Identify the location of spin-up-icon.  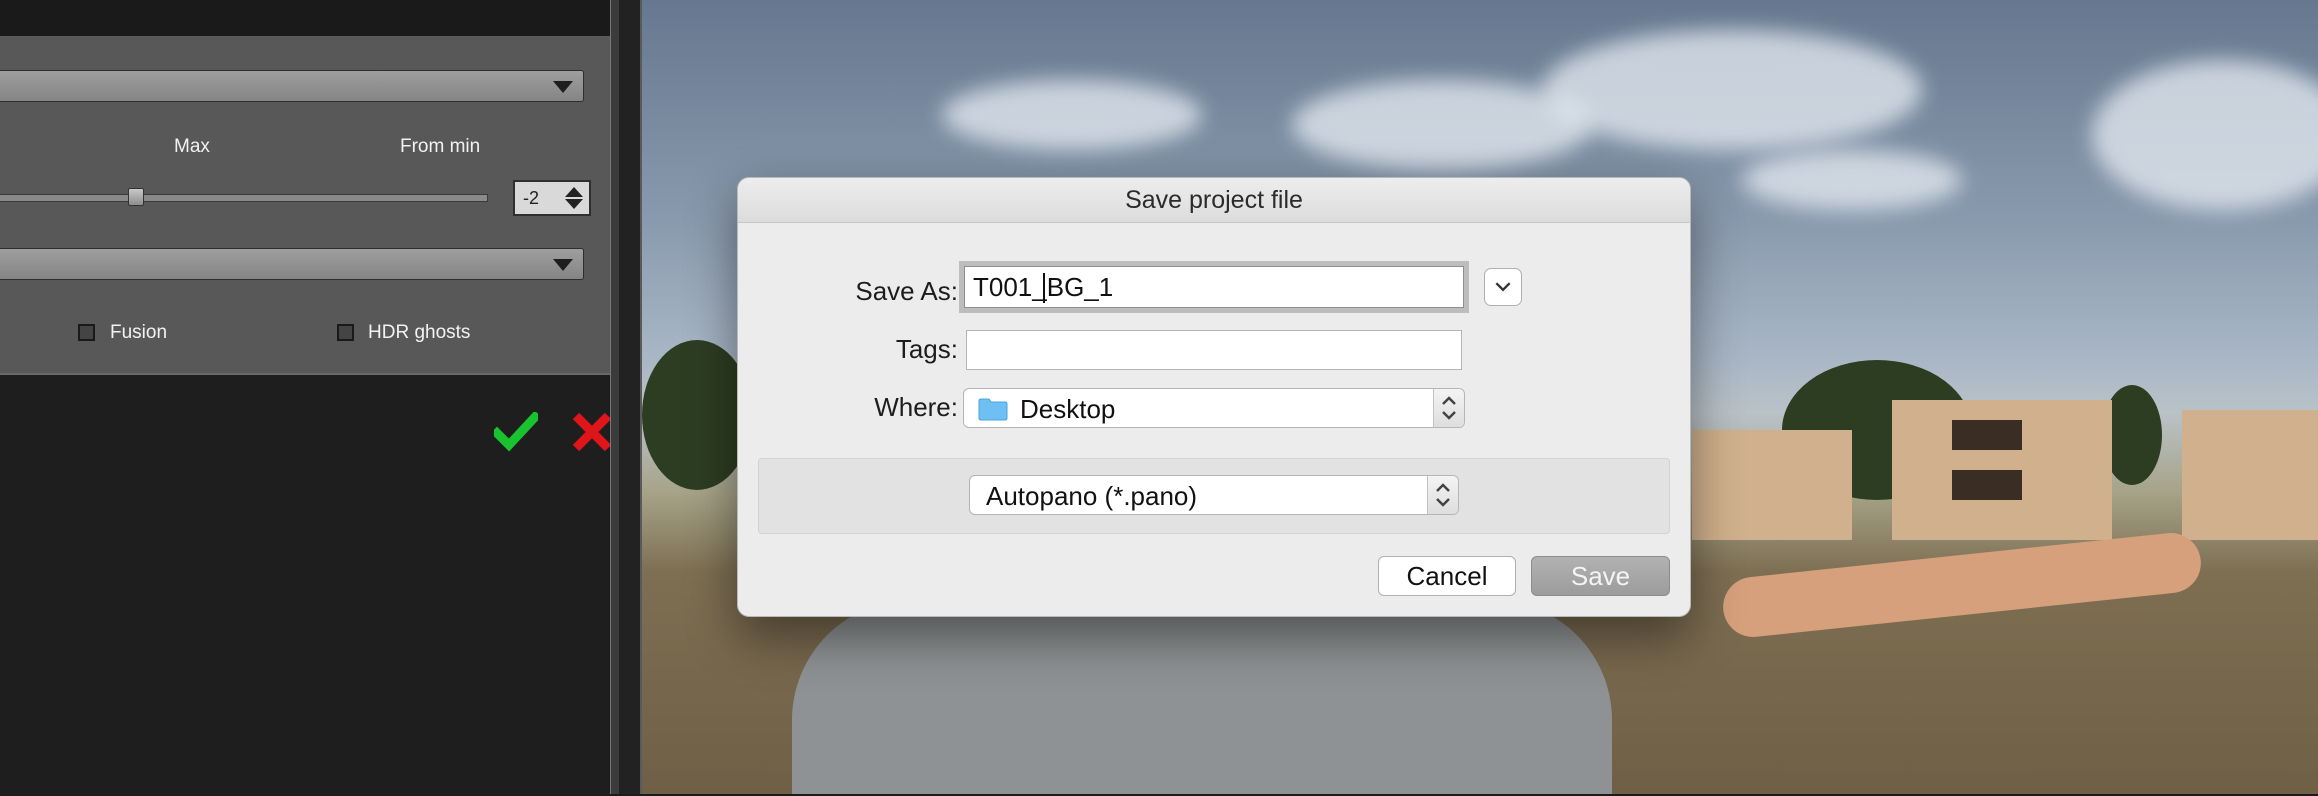
(574, 192).